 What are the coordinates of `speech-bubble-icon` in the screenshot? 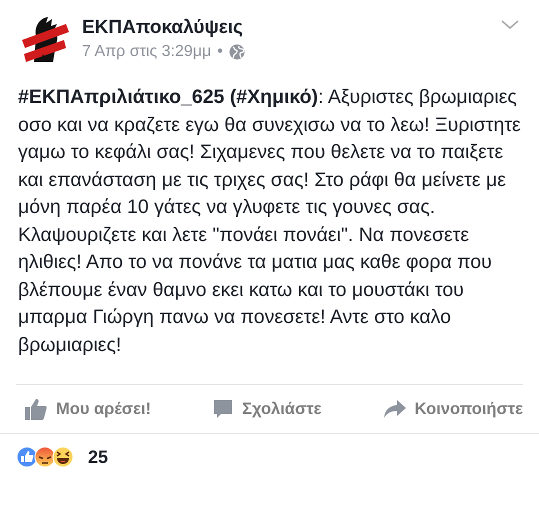 It's located at (223, 409).